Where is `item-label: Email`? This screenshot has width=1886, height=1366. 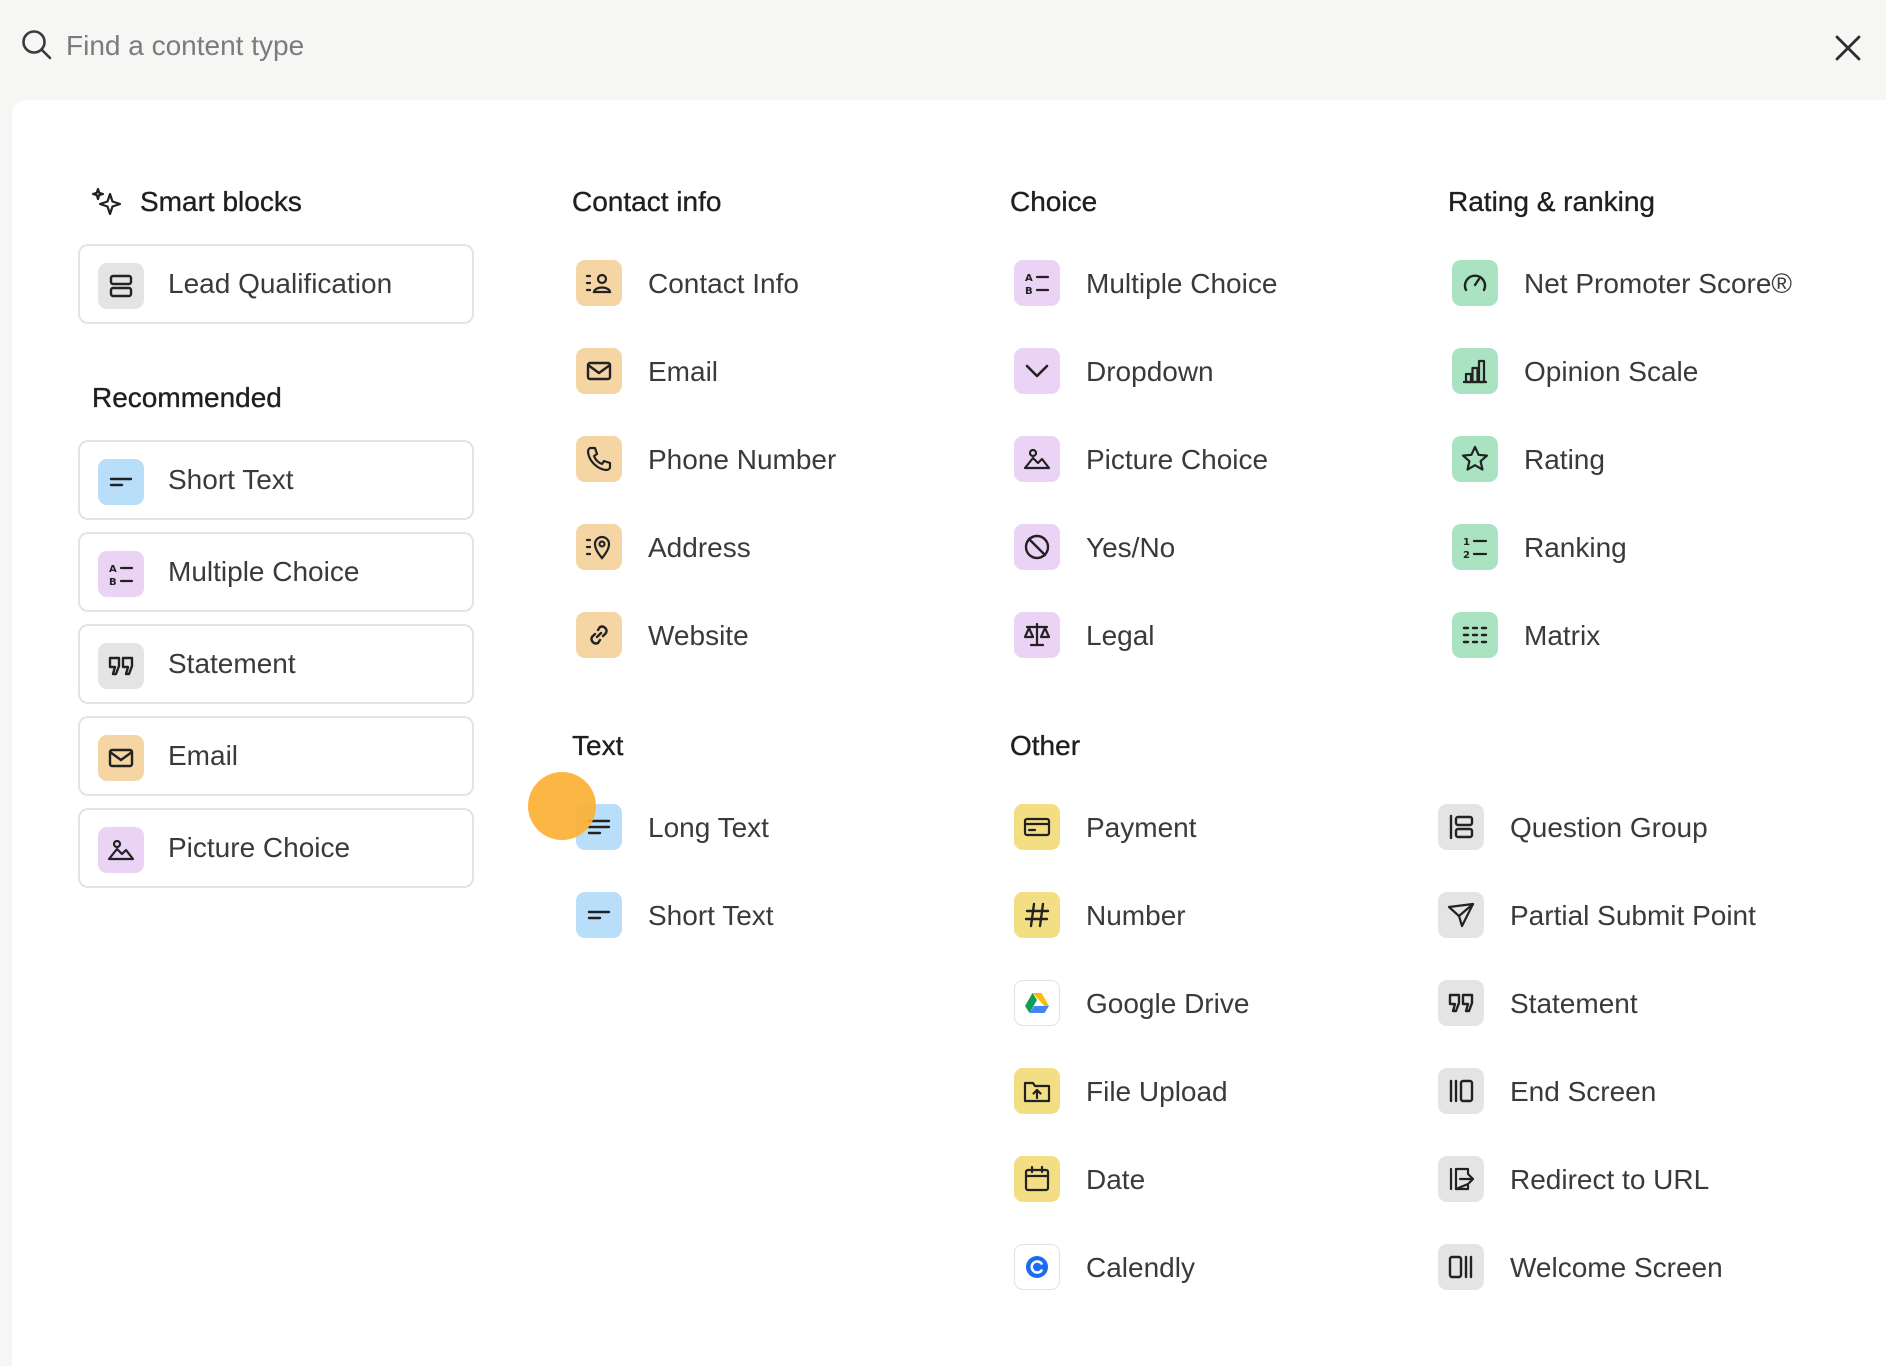 item-label: Email is located at coordinates (683, 371).